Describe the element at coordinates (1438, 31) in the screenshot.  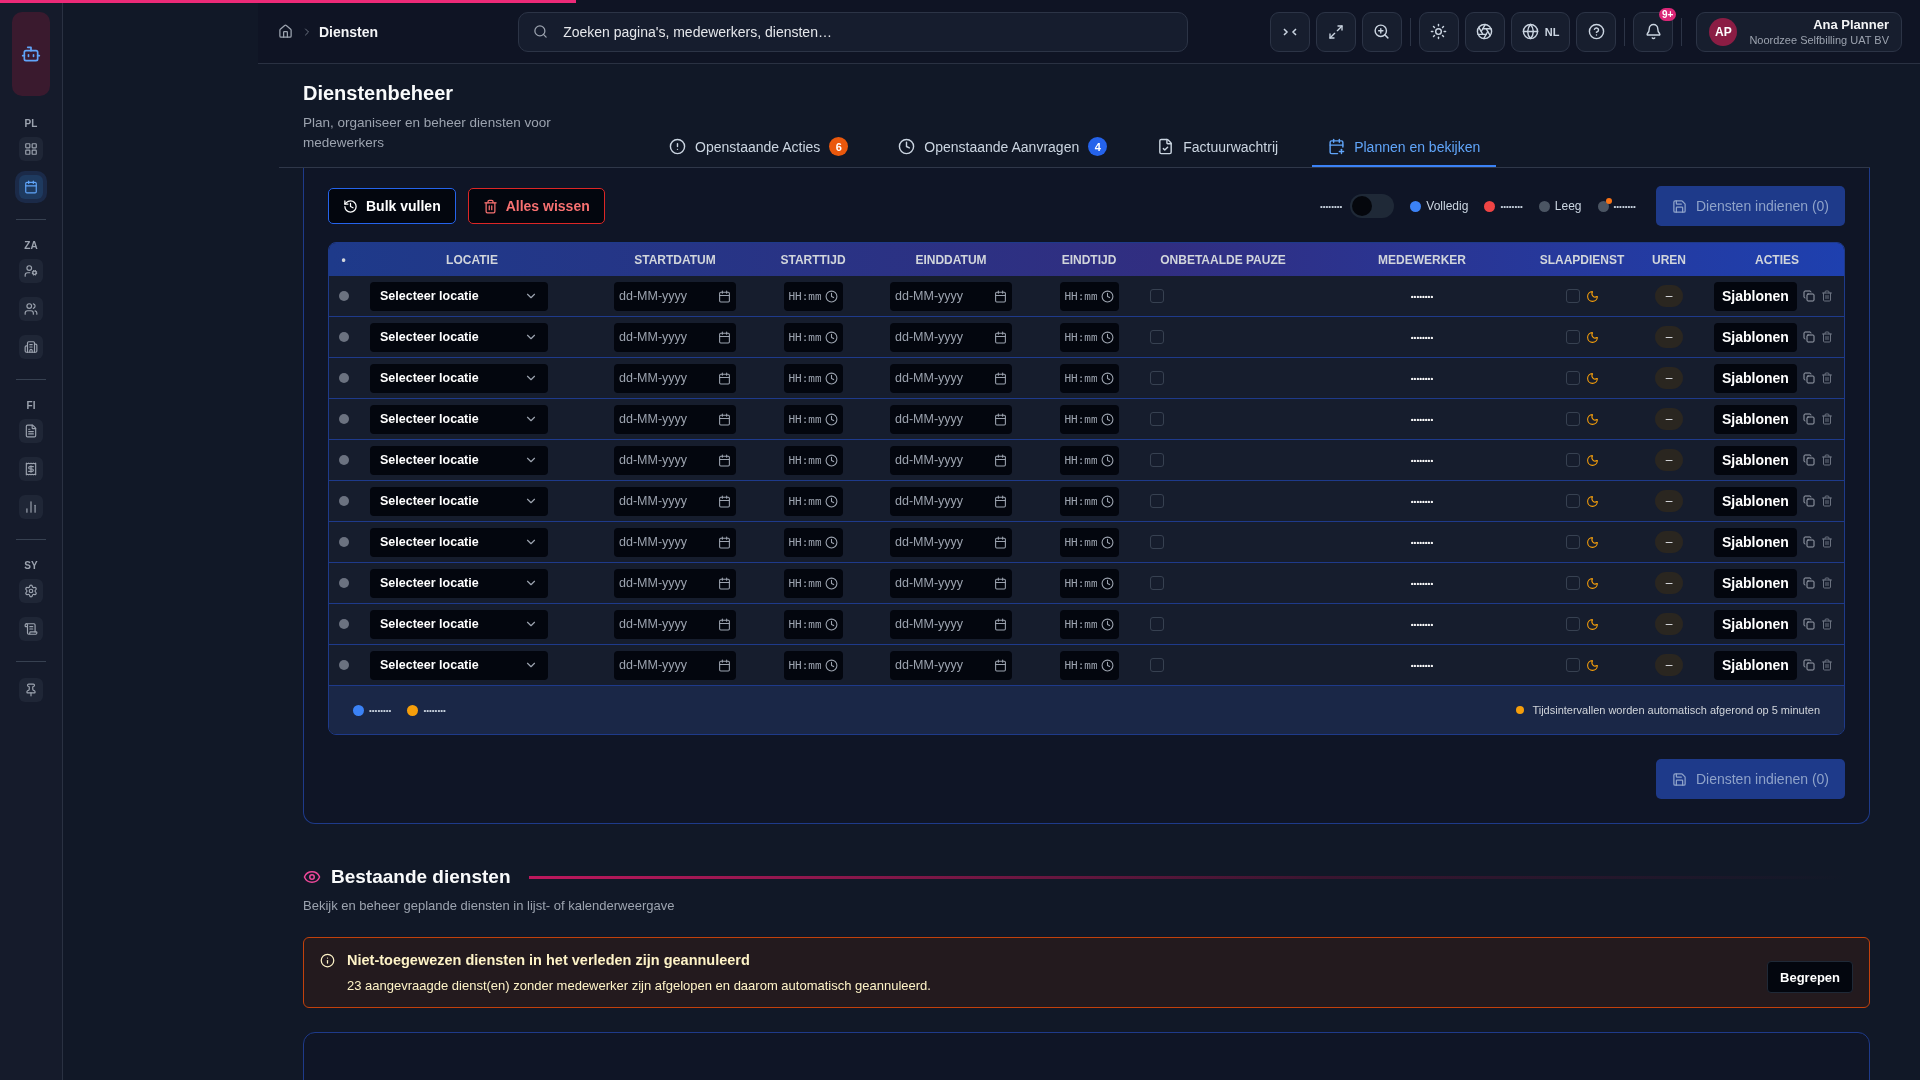
I see `theme-button` at that location.